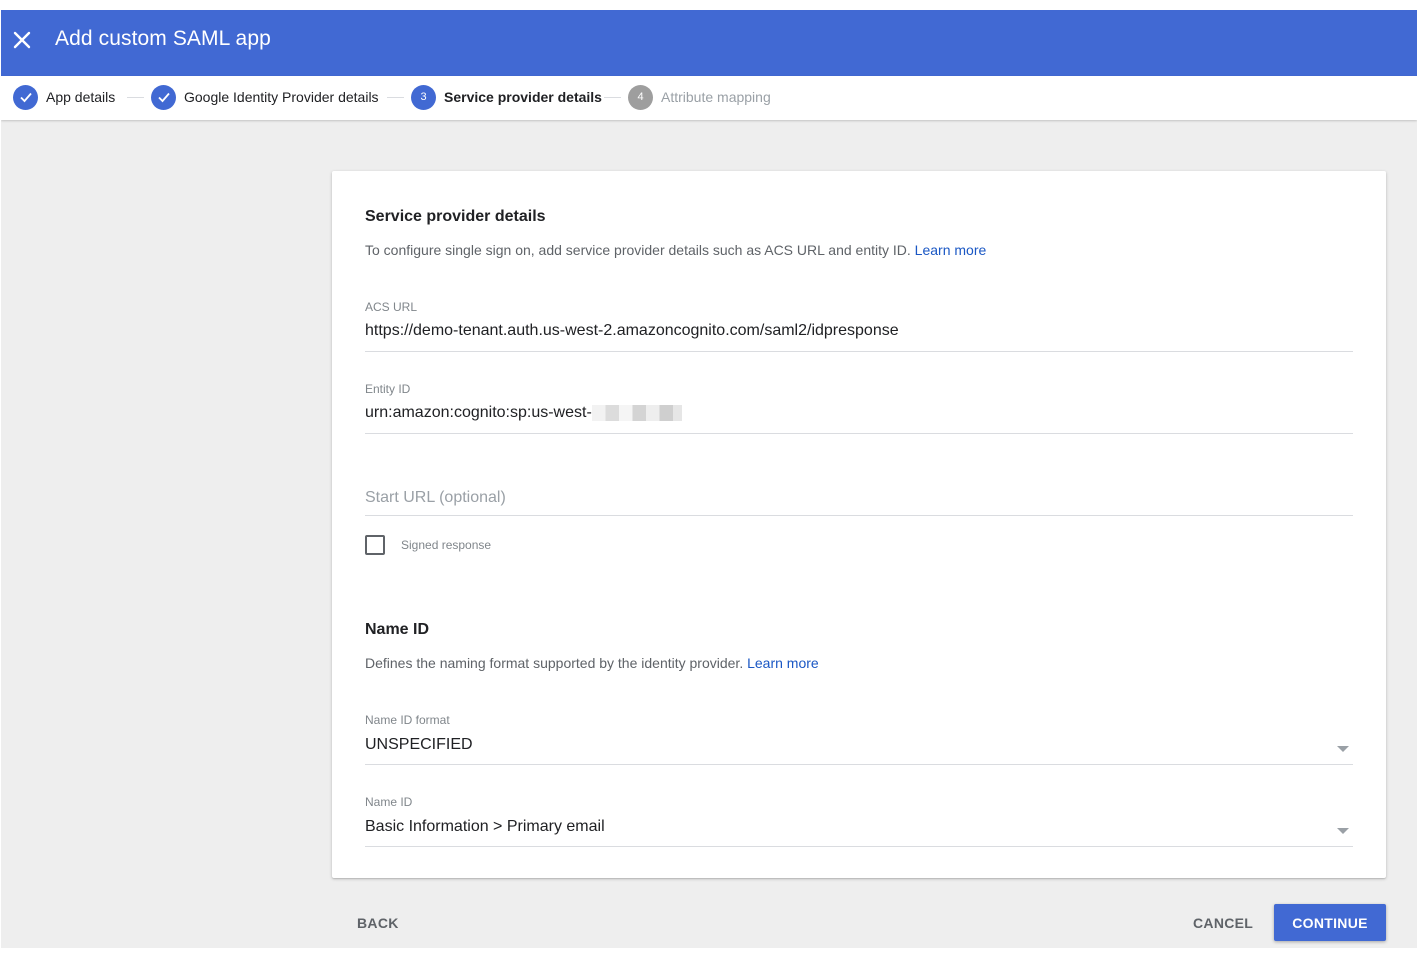 This screenshot has height=954, width=1426. What do you see at coordinates (709, 43) in the screenshot?
I see `app-bar: Add custom SAML app` at bounding box center [709, 43].